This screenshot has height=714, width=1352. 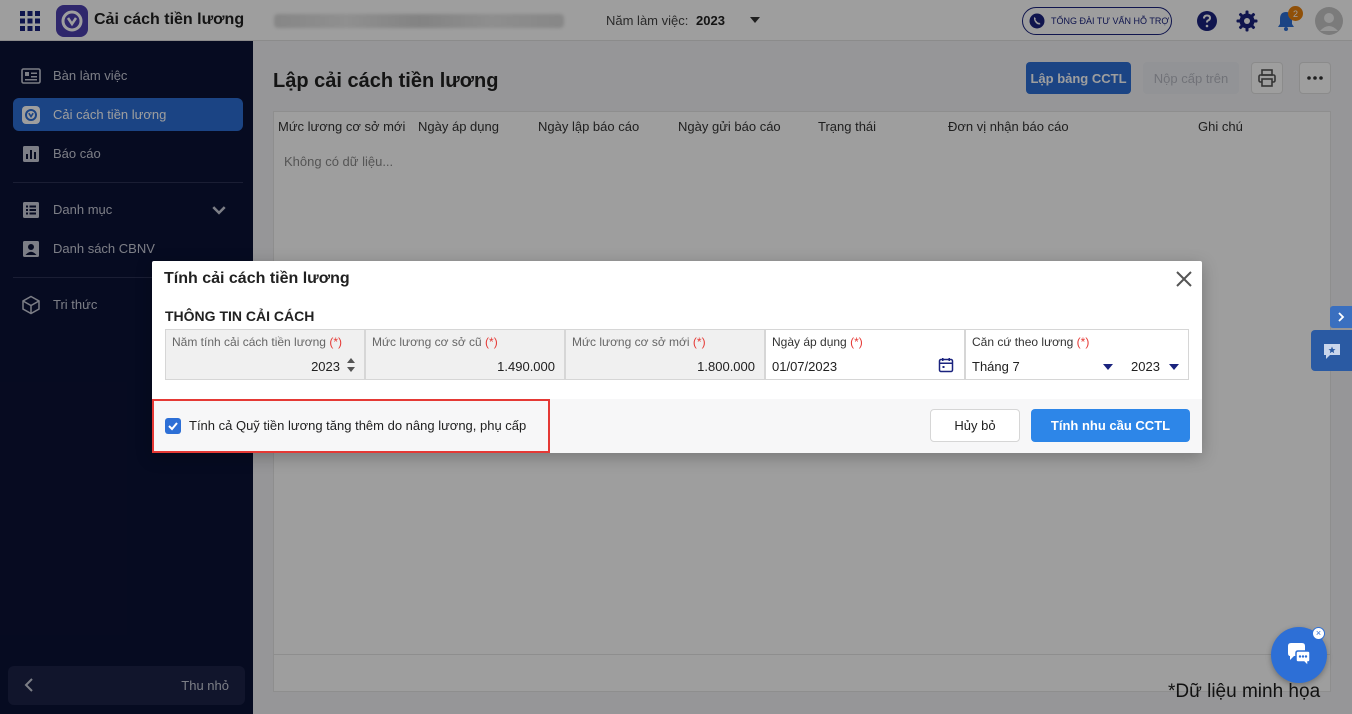 What do you see at coordinates (325, 366) in the screenshot?
I see `calc-year-value: 2023` at bounding box center [325, 366].